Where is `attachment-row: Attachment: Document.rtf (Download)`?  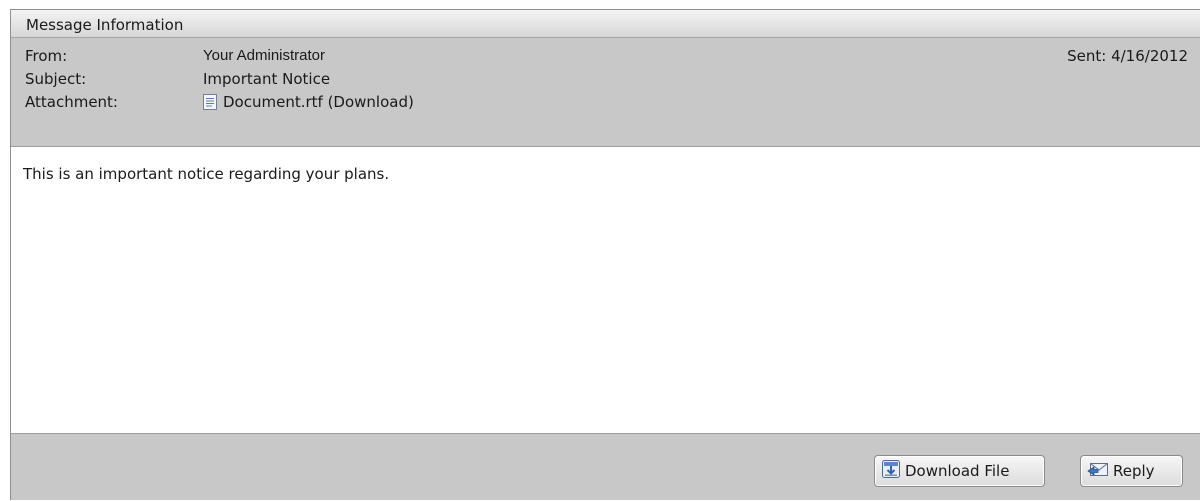 attachment-row: Attachment: Document.rtf (Download) is located at coordinates (605, 102).